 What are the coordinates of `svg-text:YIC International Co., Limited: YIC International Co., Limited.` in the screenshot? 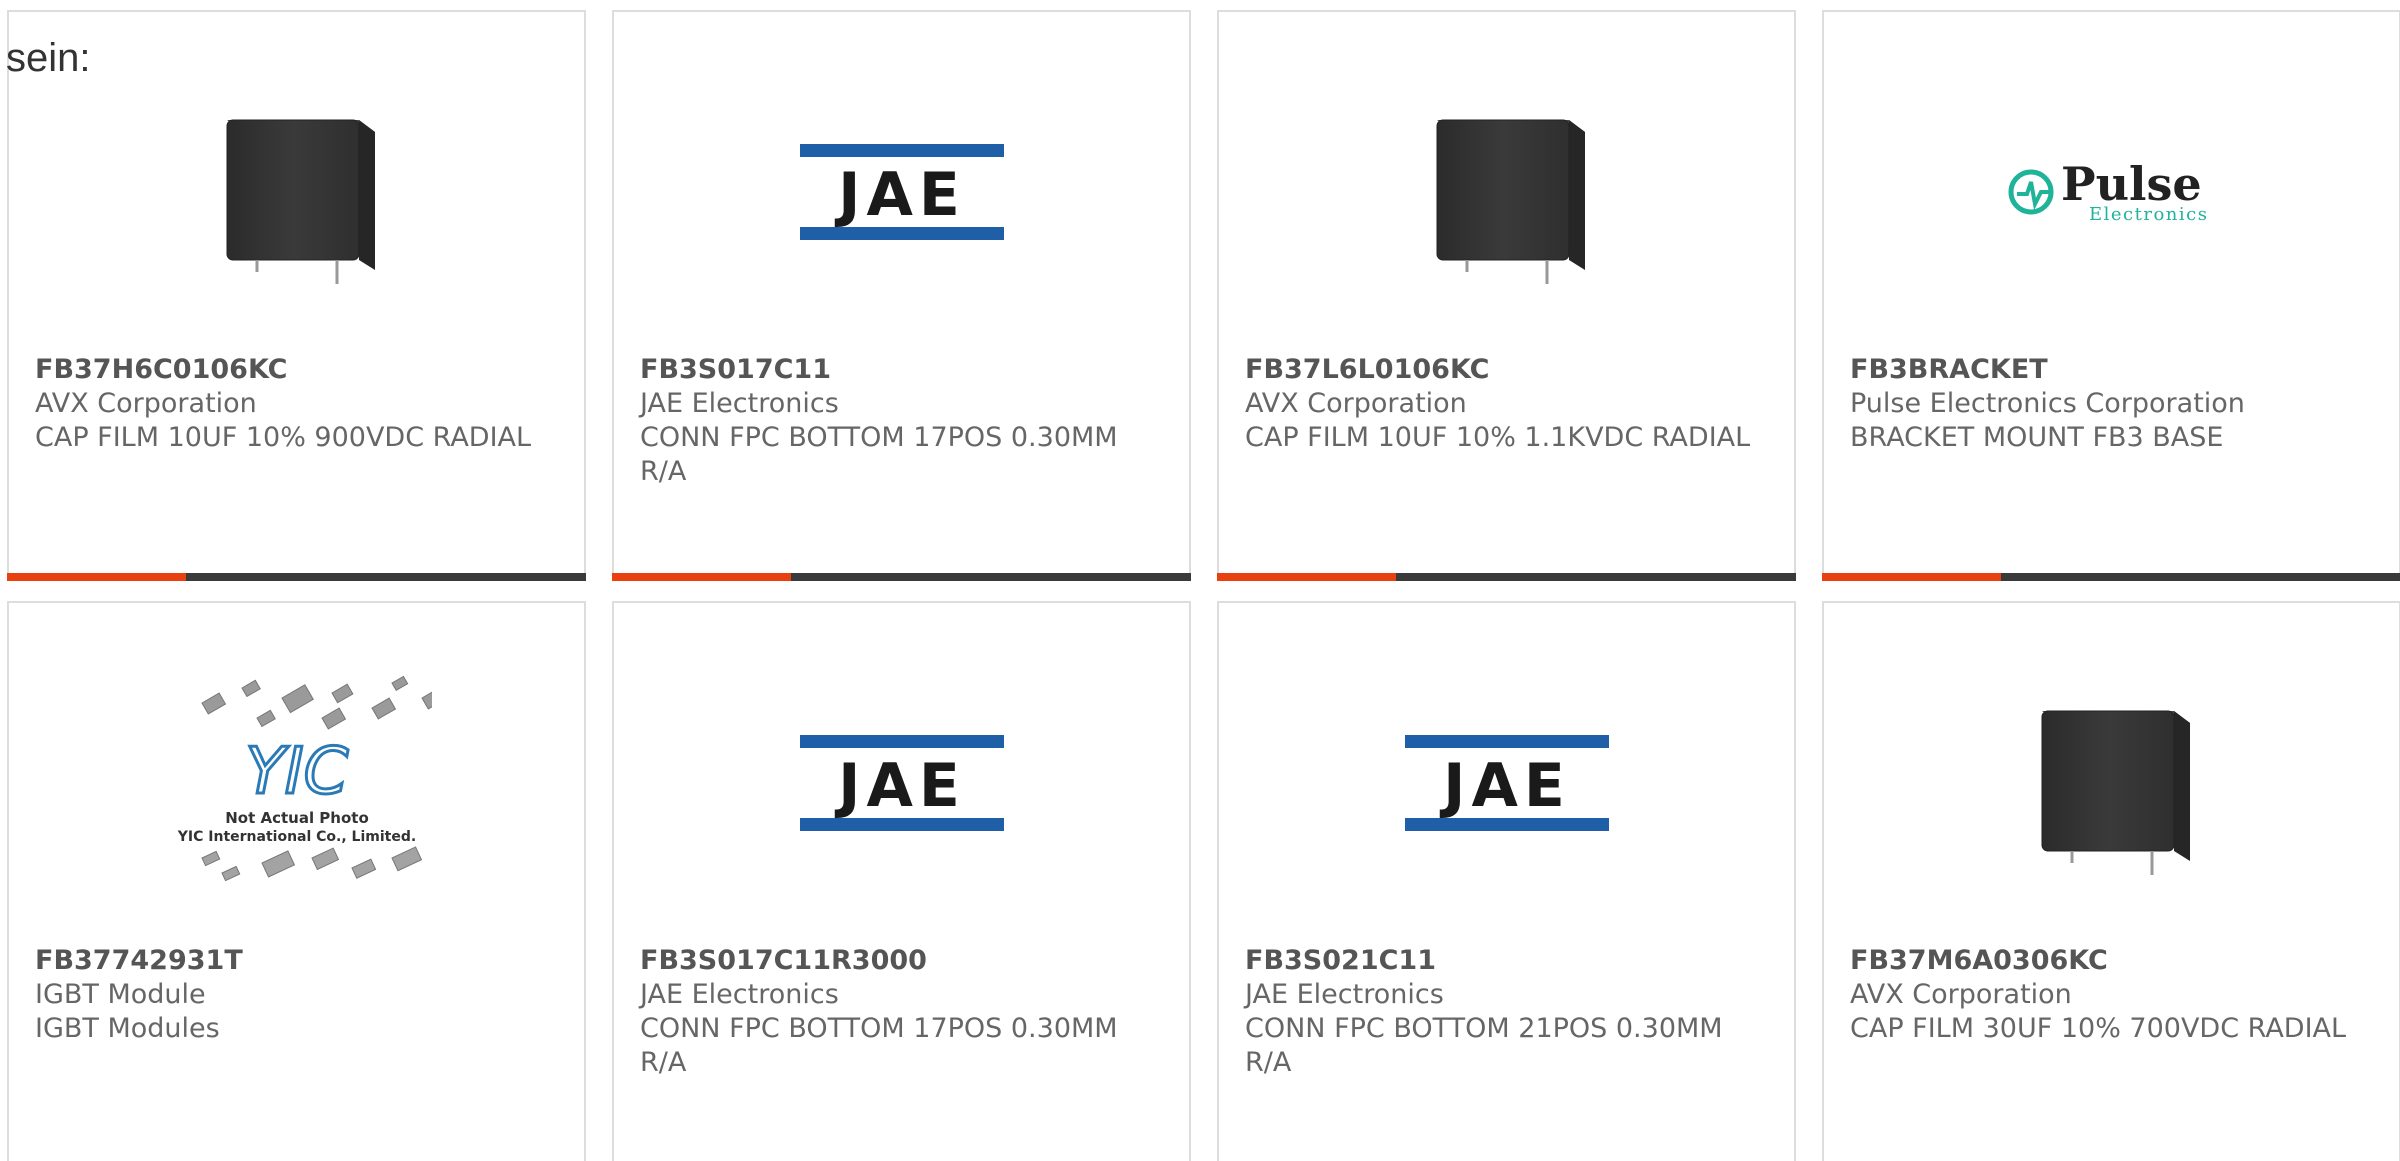 It's located at (295, 837).